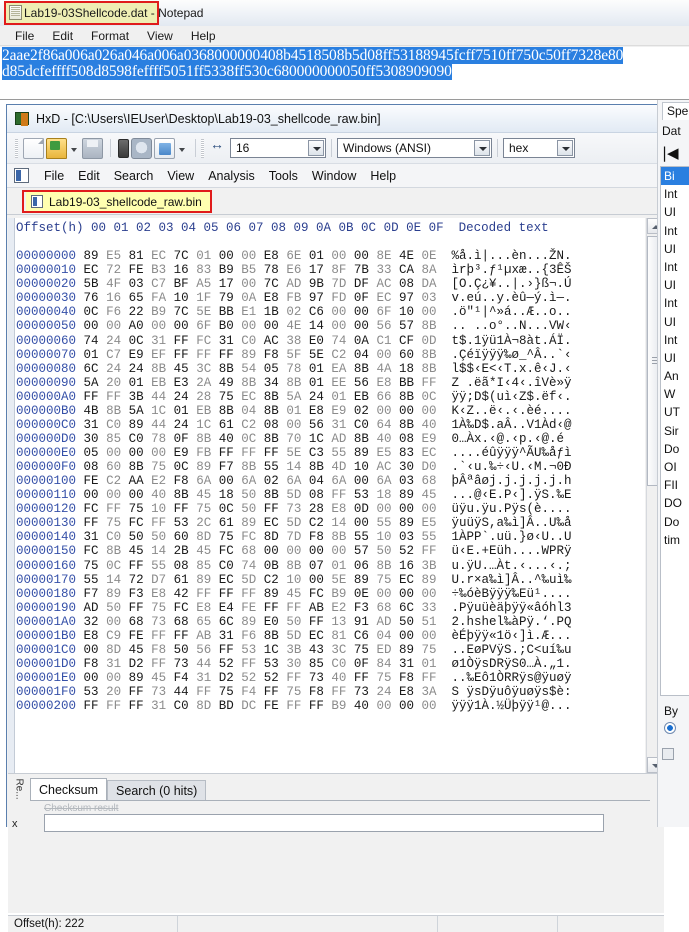  Describe the element at coordinates (113, 312) in the screenshot. I see `hex-byte: F6` at that location.